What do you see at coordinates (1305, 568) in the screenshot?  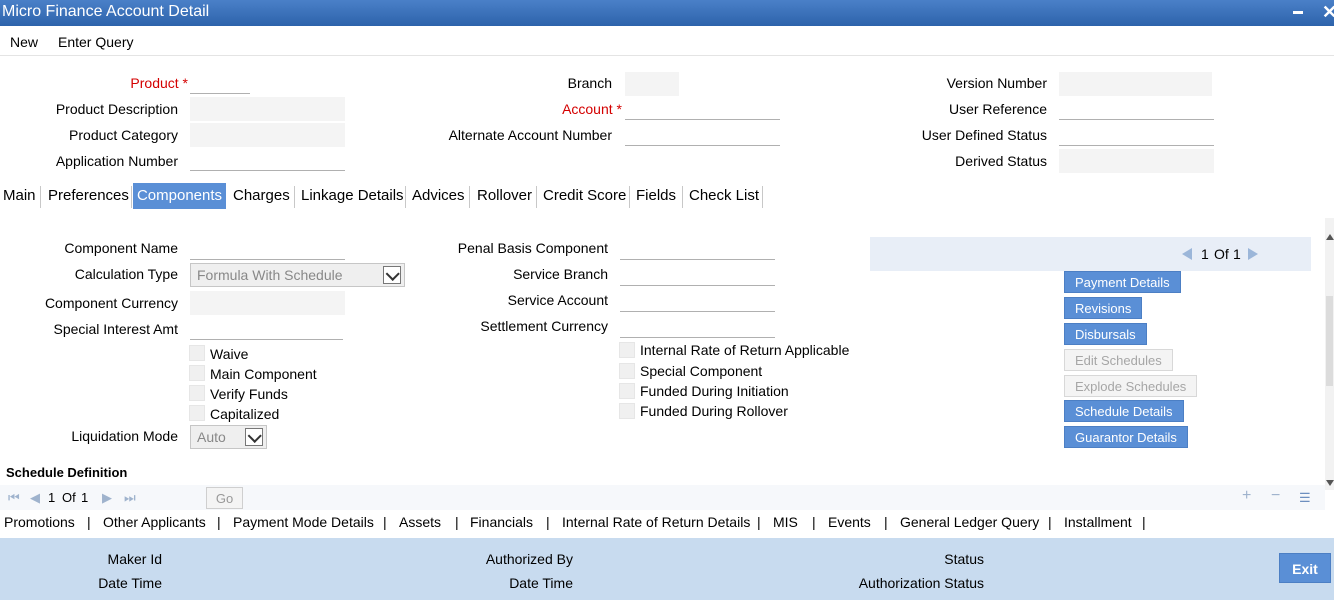 I see `exit-button: Exit` at bounding box center [1305, 568].